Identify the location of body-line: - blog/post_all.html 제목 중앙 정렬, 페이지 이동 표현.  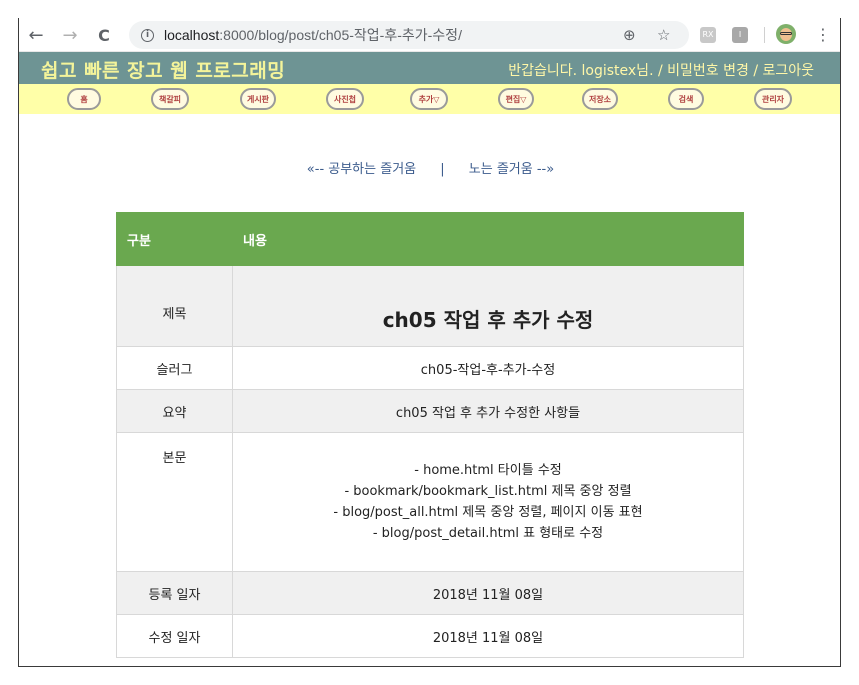
(488, 512).